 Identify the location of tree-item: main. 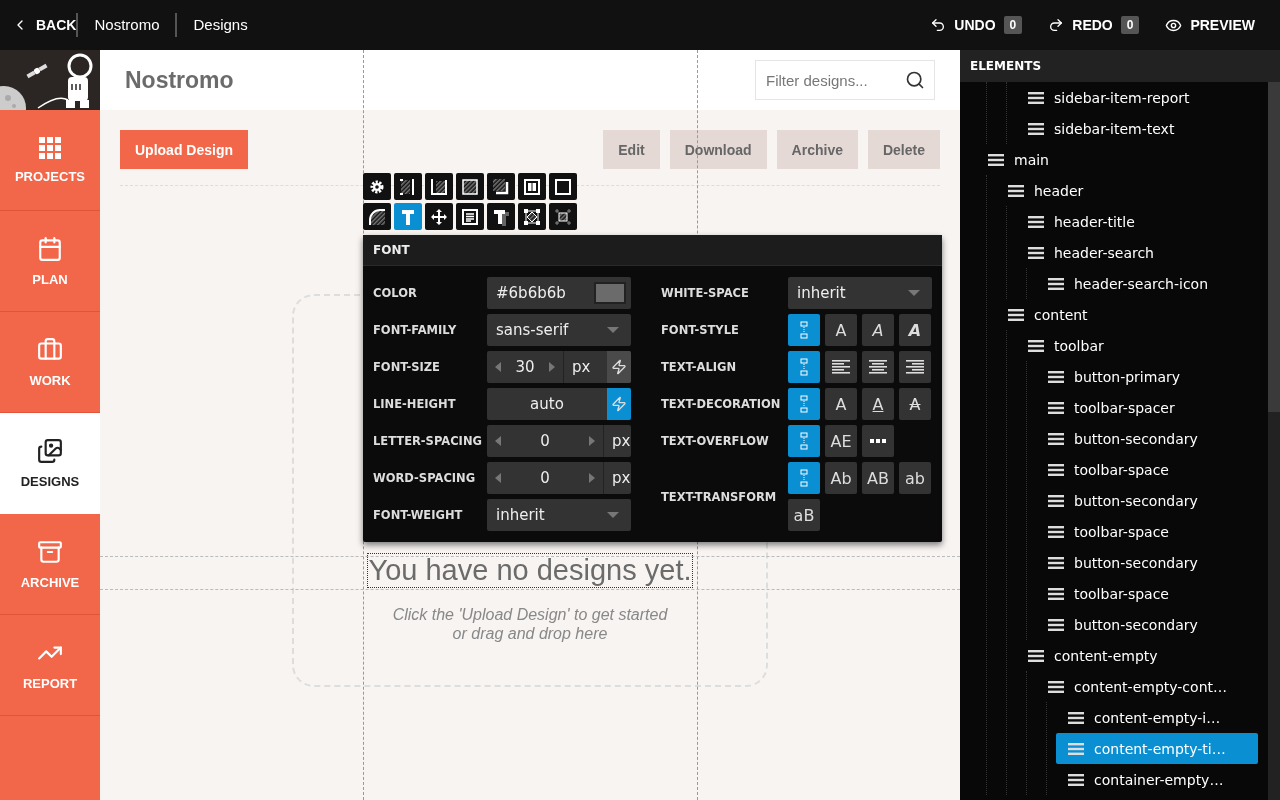
(1117, 159).